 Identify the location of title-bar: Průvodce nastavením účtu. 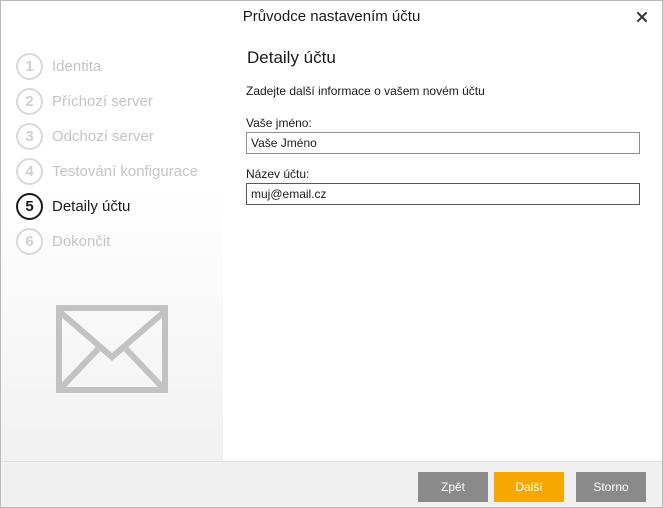
(331, 17).